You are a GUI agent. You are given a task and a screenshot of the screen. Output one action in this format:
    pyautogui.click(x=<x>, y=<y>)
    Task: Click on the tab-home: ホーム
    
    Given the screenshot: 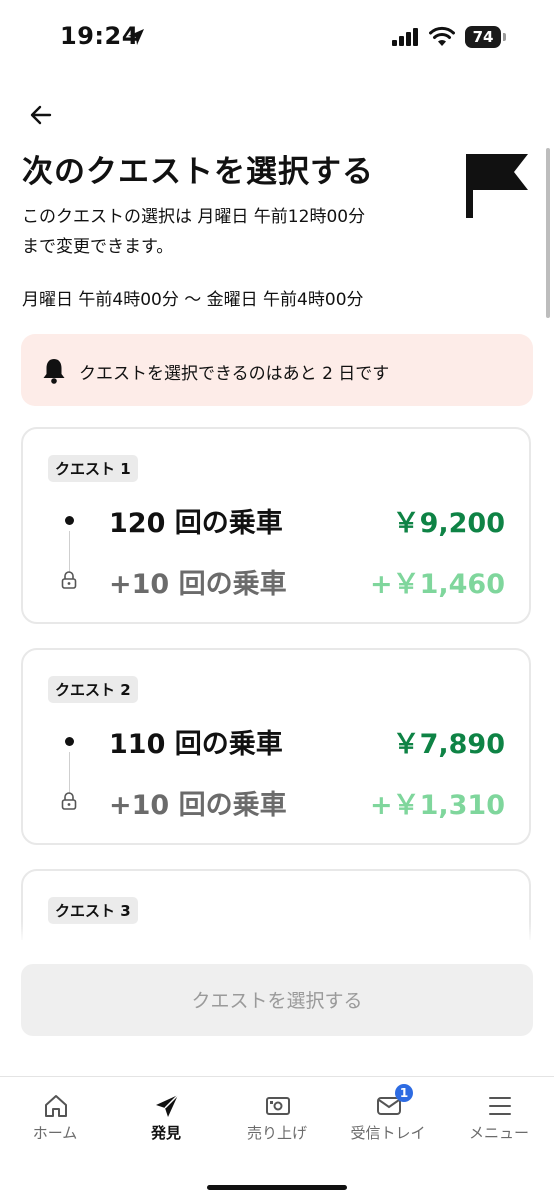 What is the action you would take?
    pyautogui.click(x=55, y=1117)
    